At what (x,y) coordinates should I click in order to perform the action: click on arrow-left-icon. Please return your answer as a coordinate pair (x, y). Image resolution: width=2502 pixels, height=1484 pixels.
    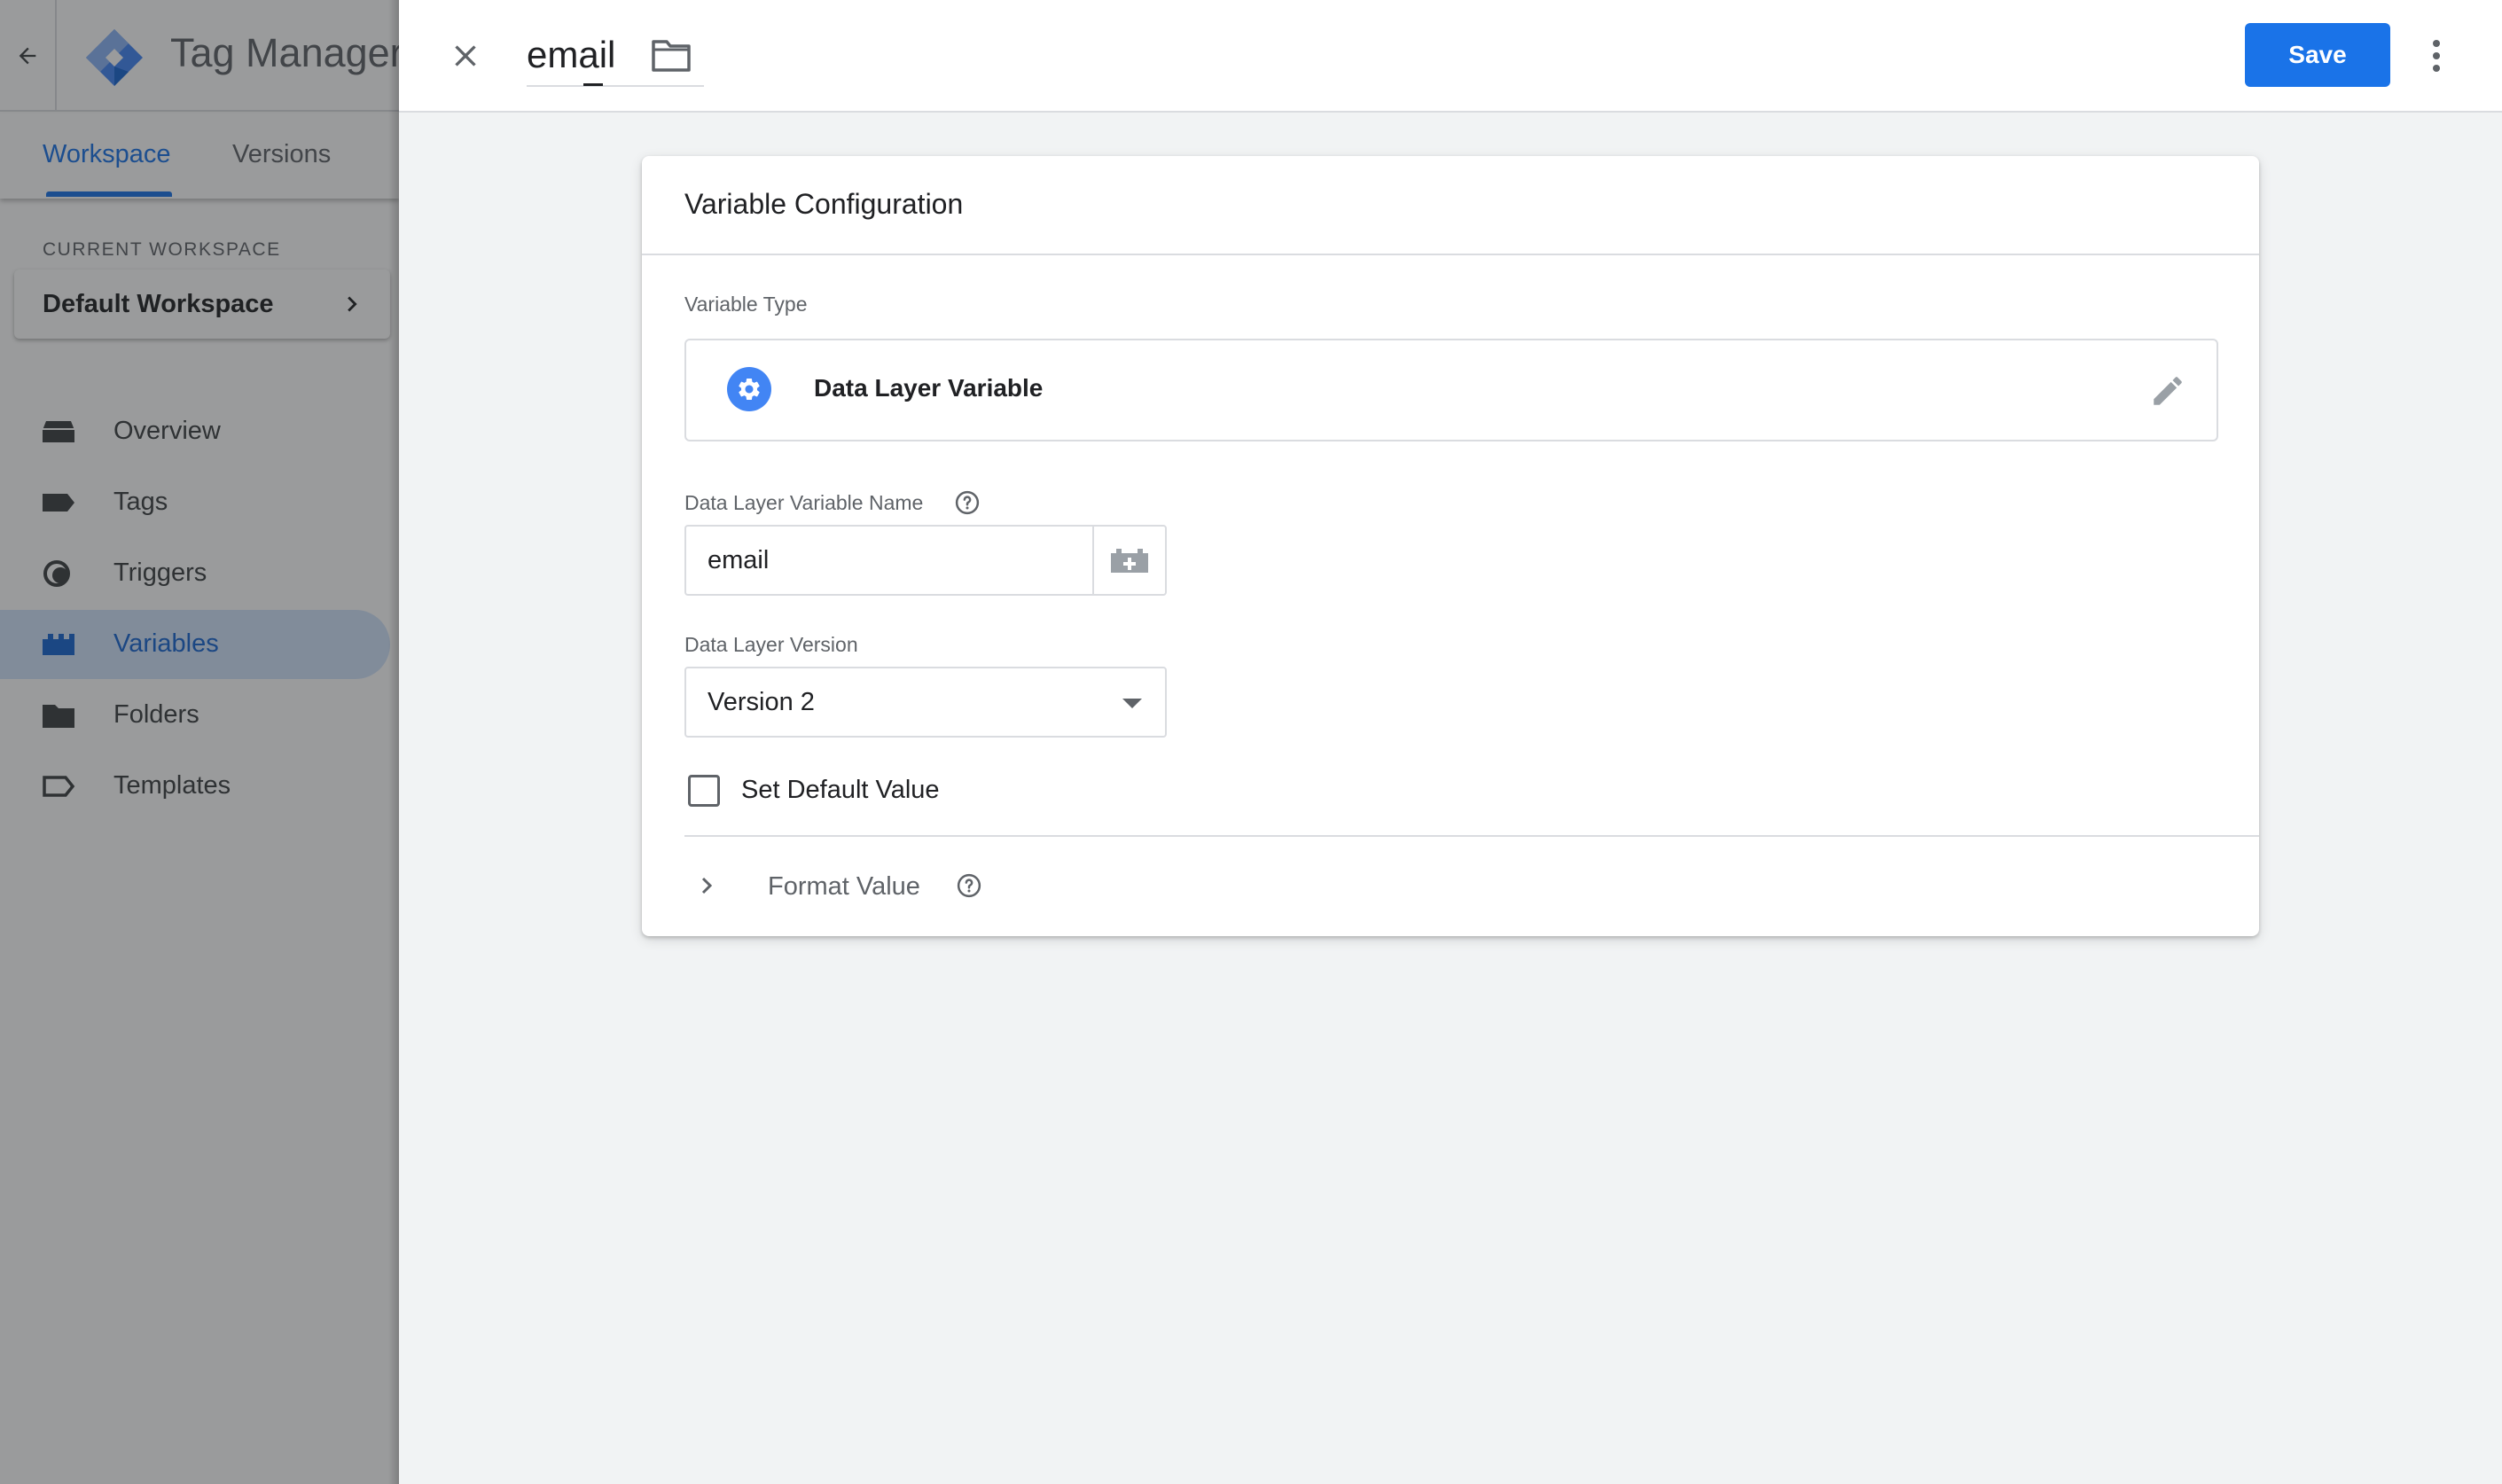
    Looking at the image, I should click on (27, 56).